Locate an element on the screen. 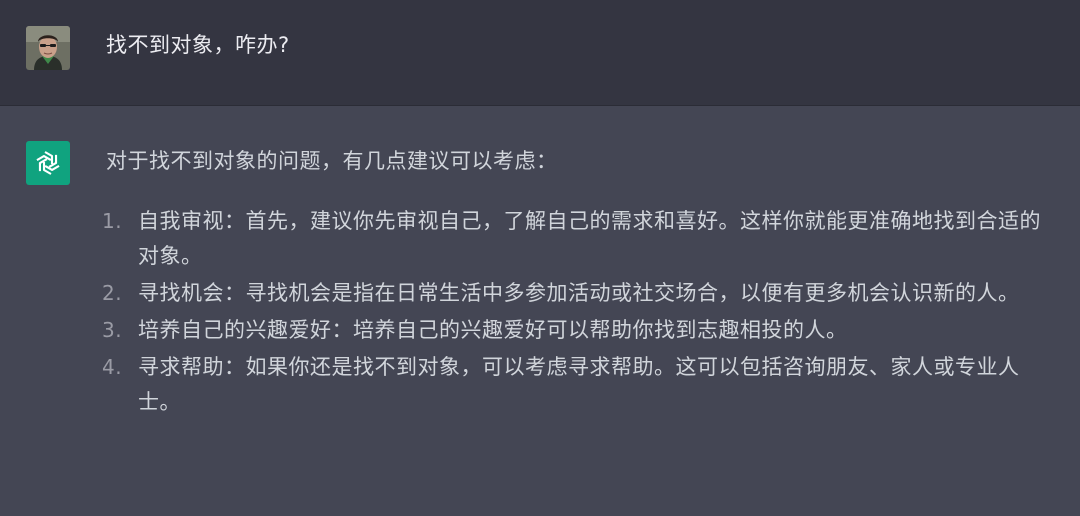 The height and width of the screenshot is (516, 1080). list-item-text: 培养自己的兴趣爱好：培养自己的兴趣爱好可以帮助你找到志趣相投的人。 is located at coordinates (493, 330).